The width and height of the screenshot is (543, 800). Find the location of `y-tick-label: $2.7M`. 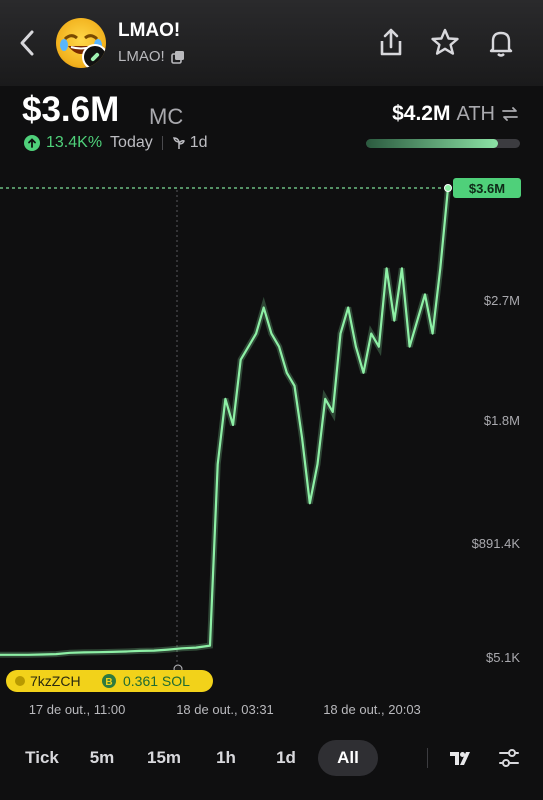

y-tick-label: $2.7M is located at coordinates (502, 300).